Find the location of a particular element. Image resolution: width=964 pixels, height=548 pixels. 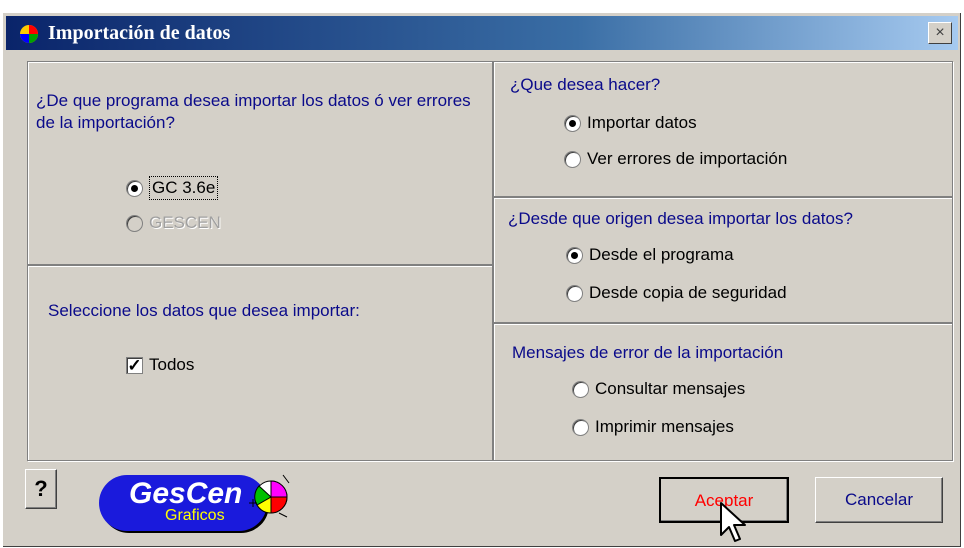

logo-text: GesCen is located at coordinates (186, 493).